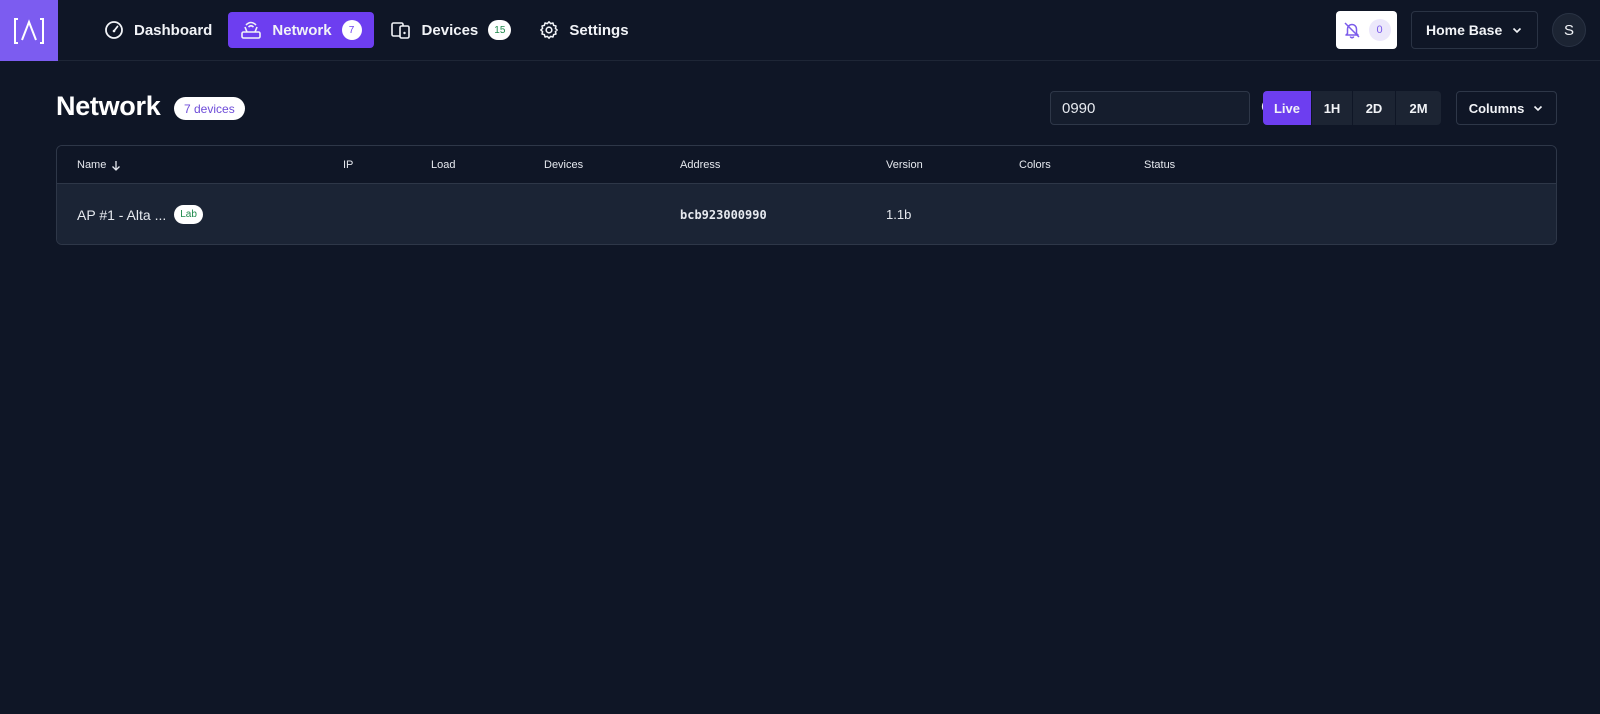 The height and width of the screenshot is (714, 1600). What do you see at coordinates (351, 30) in the screenshot?
I see `network-count-badge: 7` at bounding box center [351, 30].